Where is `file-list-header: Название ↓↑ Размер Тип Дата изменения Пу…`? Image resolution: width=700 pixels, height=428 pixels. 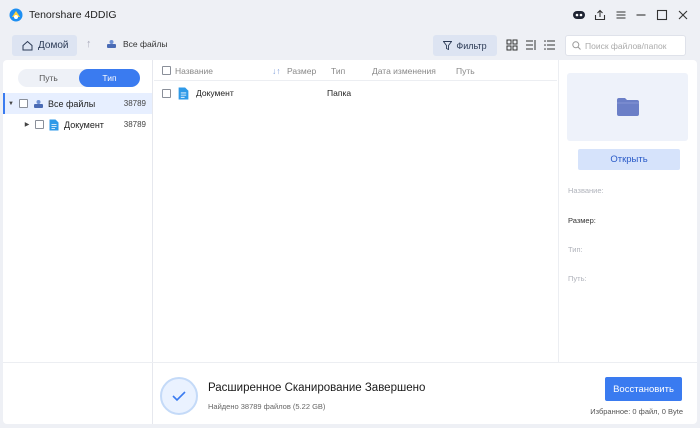 file-list-header: Название ↓↑ Размер Тип Дата изменения Пу… is located at coordinates (355, 70).